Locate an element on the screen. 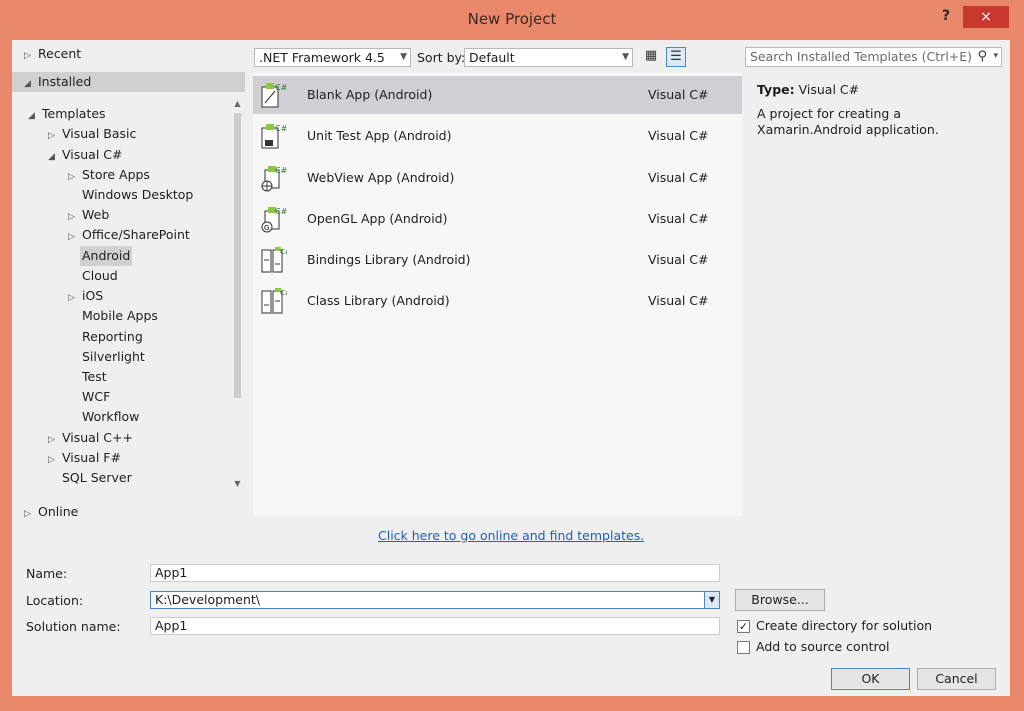  small-icons-view-button: ▦ is located at coordinates (651, 57).